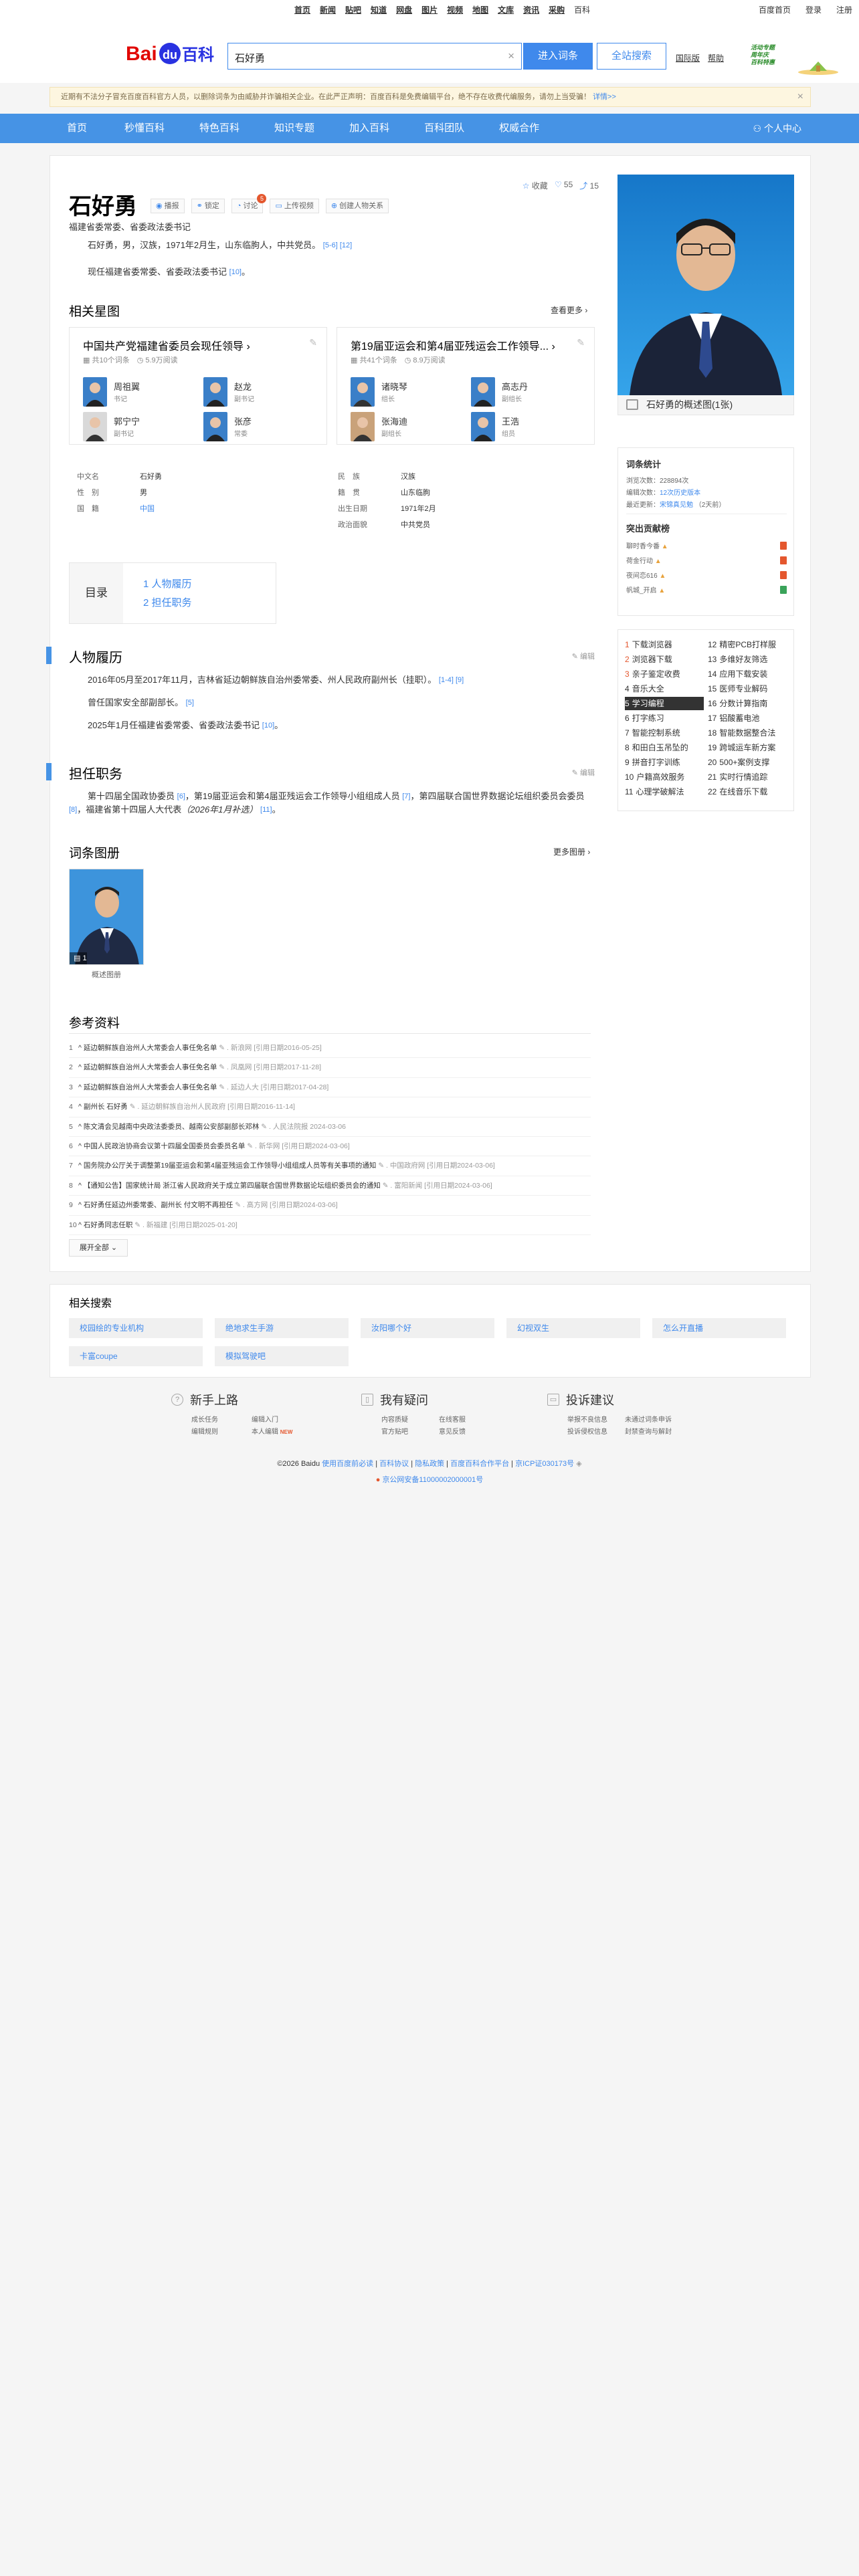 This screenshot has height=2576, width=859. What do you see at coordinates (582, 9) in the screenshot?
I see `top-nav-baike: 百科` at bounding box center [582, 9].